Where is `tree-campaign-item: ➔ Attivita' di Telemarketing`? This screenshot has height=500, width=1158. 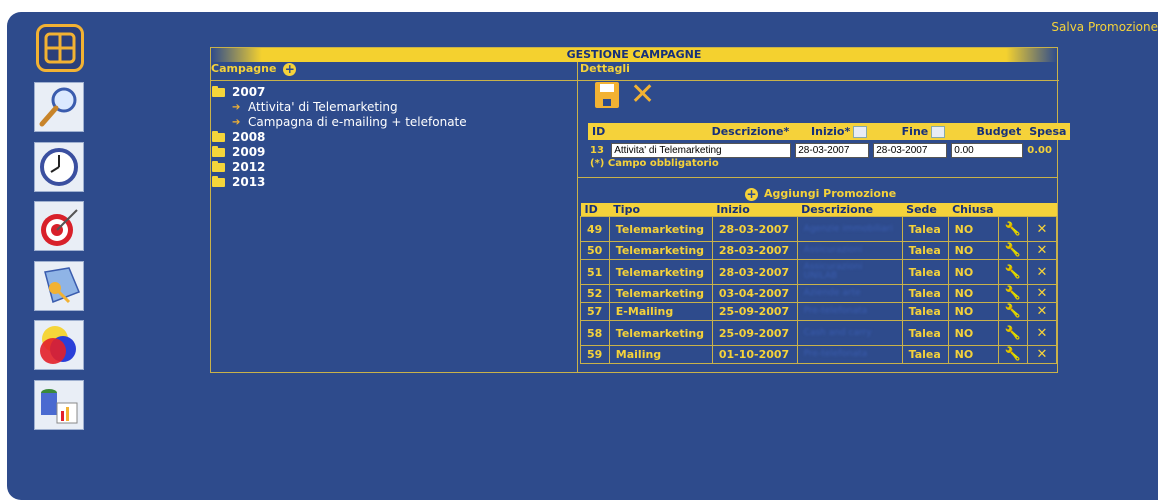 tree-campaign-item: ➔ Attivita' di Telemarketing is located at coordinates (339, 107).